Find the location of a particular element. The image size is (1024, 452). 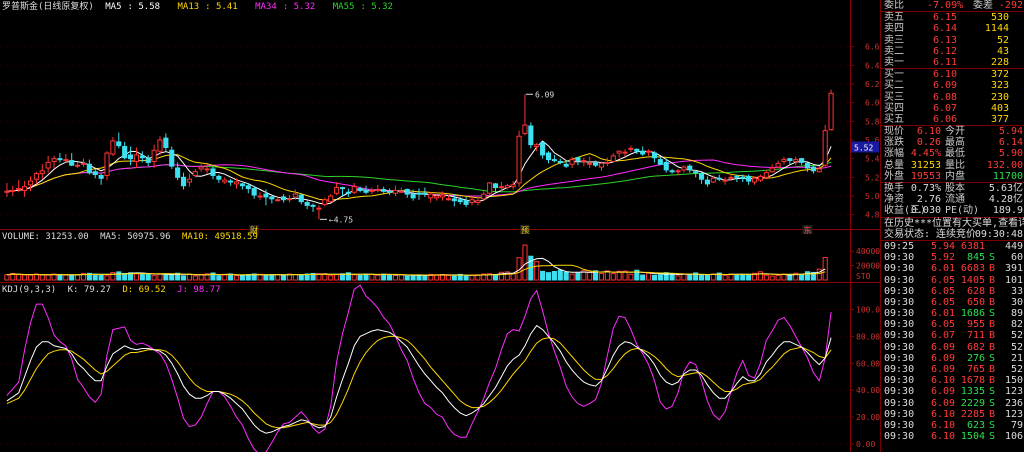

trade-status: 交易状态: 连续竞价 is located at coordinates (930, 234).